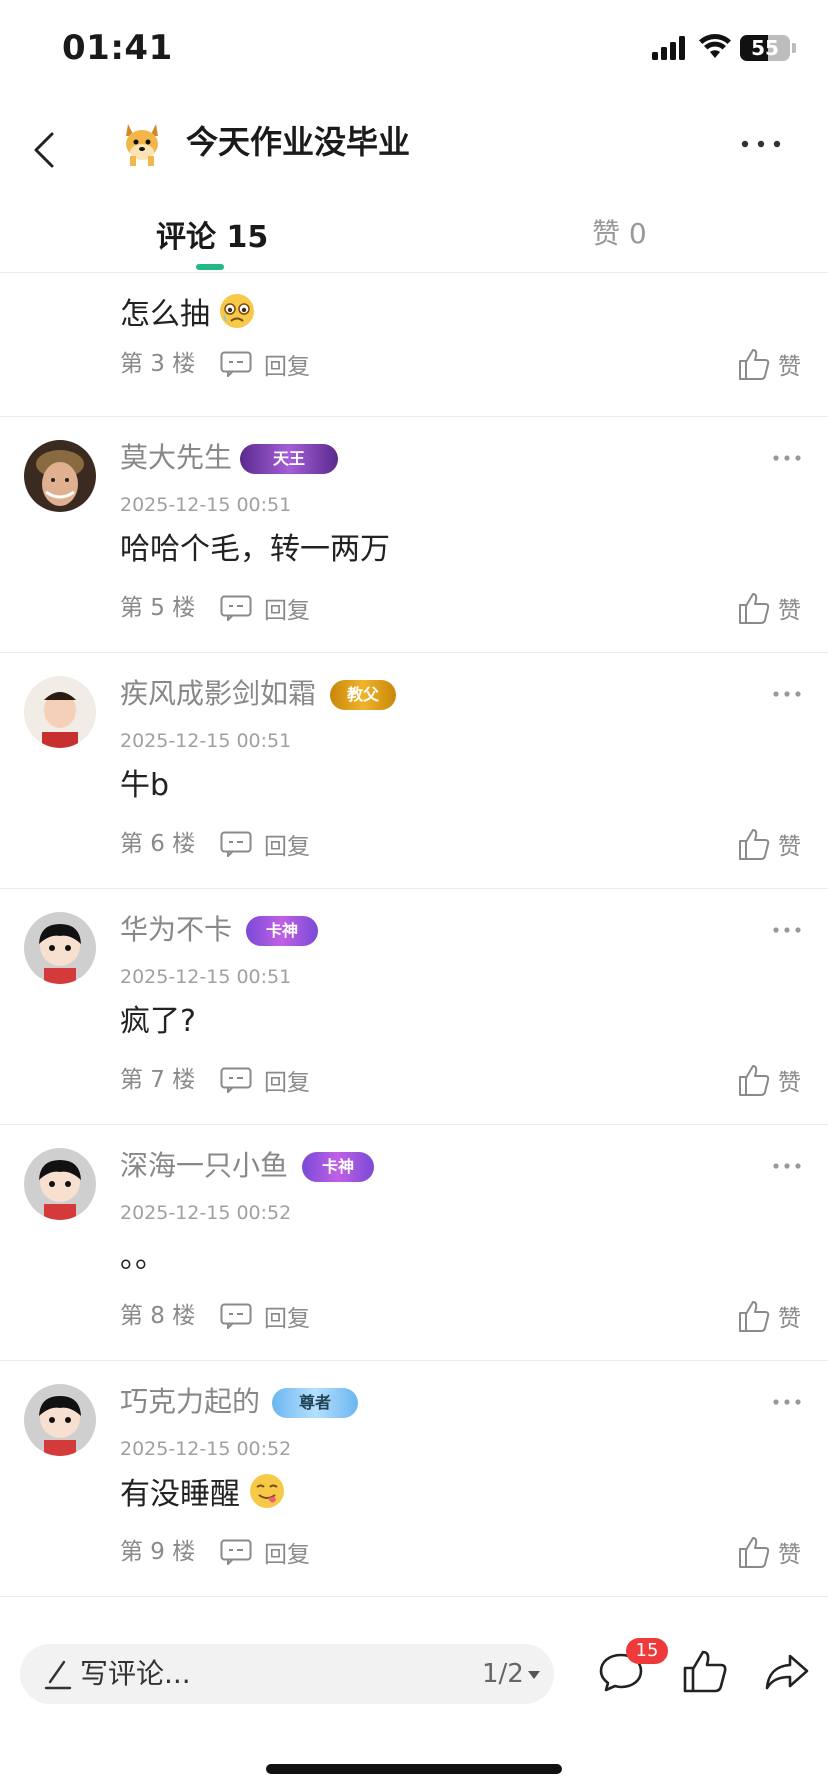 The image size is (828, 1792). I want to click on floor-number: 第 9 楼, so click(158, 1552).